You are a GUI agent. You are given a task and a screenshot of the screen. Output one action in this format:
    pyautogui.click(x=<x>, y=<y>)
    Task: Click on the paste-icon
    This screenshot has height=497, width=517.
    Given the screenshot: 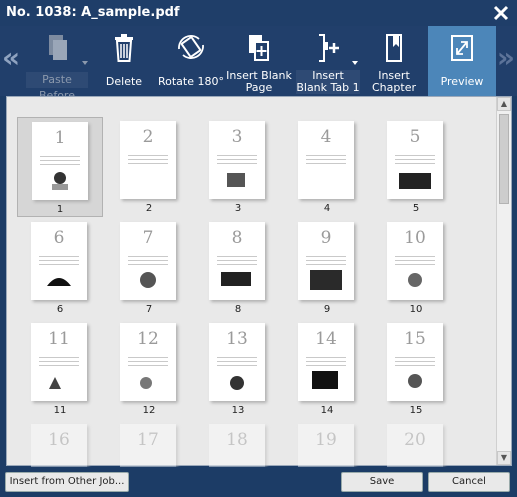 What is the action you would take?
    pyautogui.click(x=58, y=47)
    